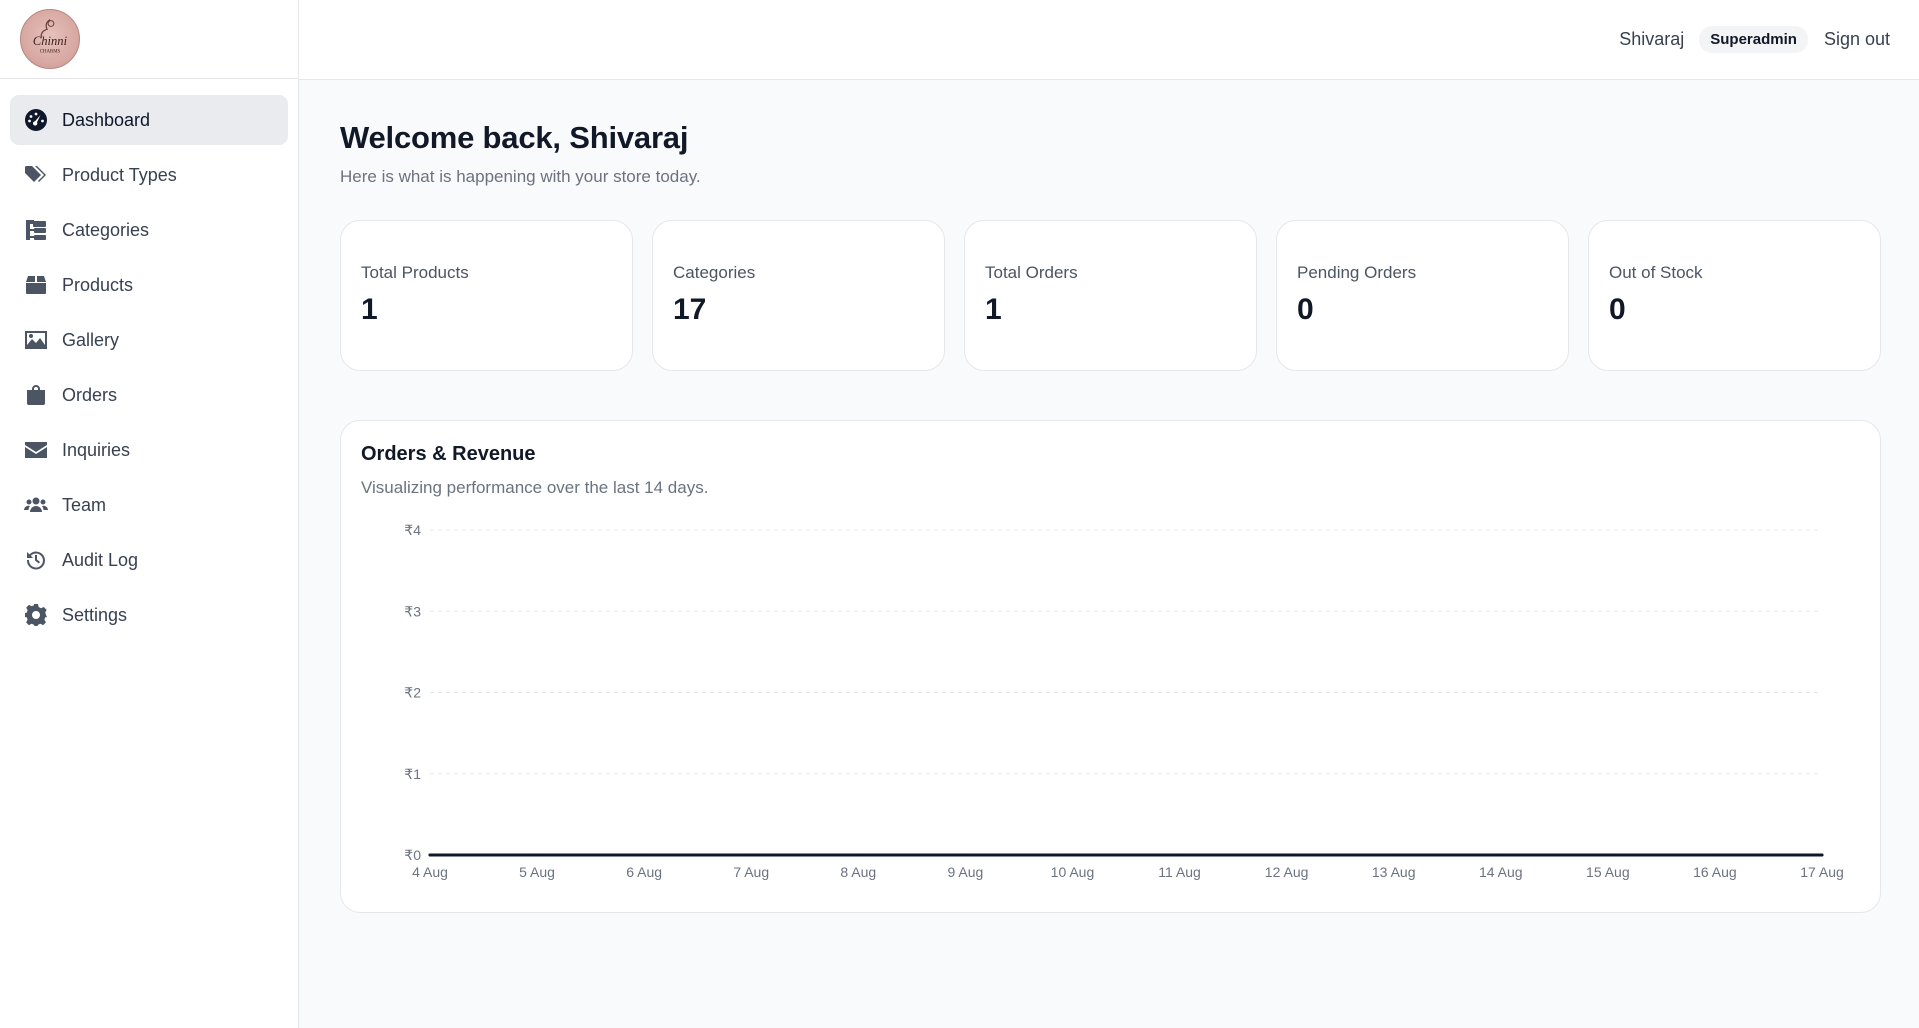 This screenshot has height=1028, width=1919. Describe the element at coordinates (690, 309) in the screenshot. I see `stat-value: 17` at that location.